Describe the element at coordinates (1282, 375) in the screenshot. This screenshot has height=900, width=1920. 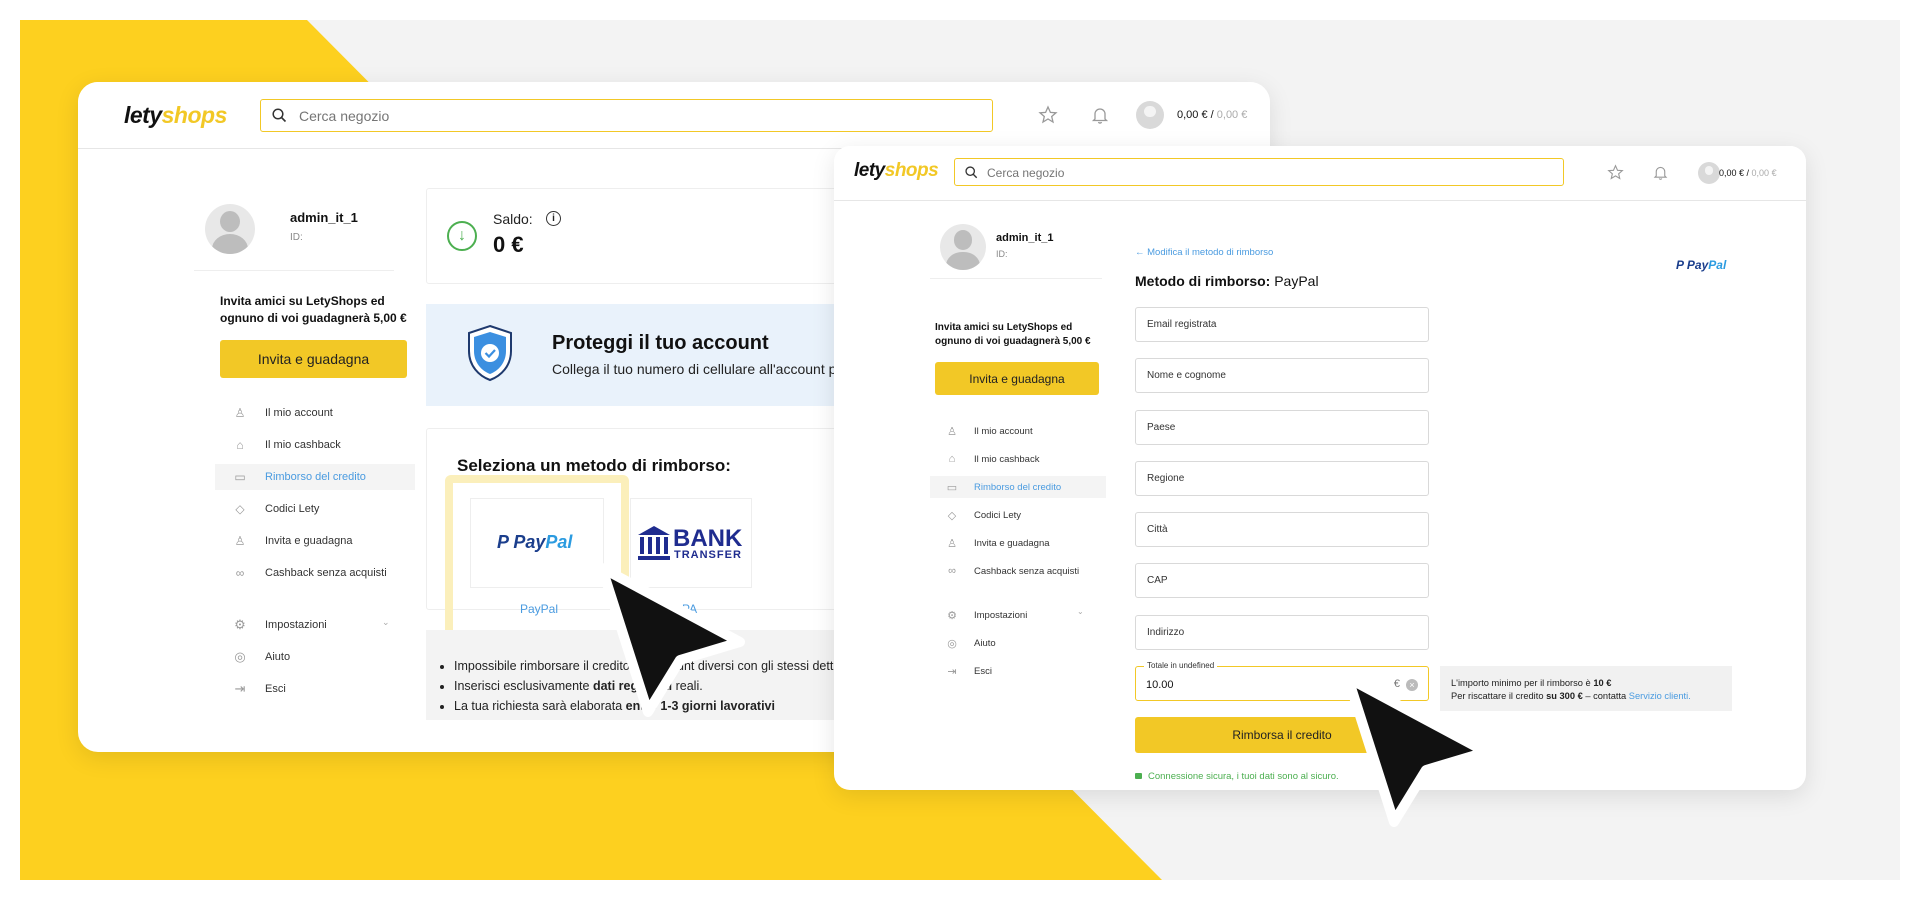
I see `full-name-field: Nome e cognome` at that location.